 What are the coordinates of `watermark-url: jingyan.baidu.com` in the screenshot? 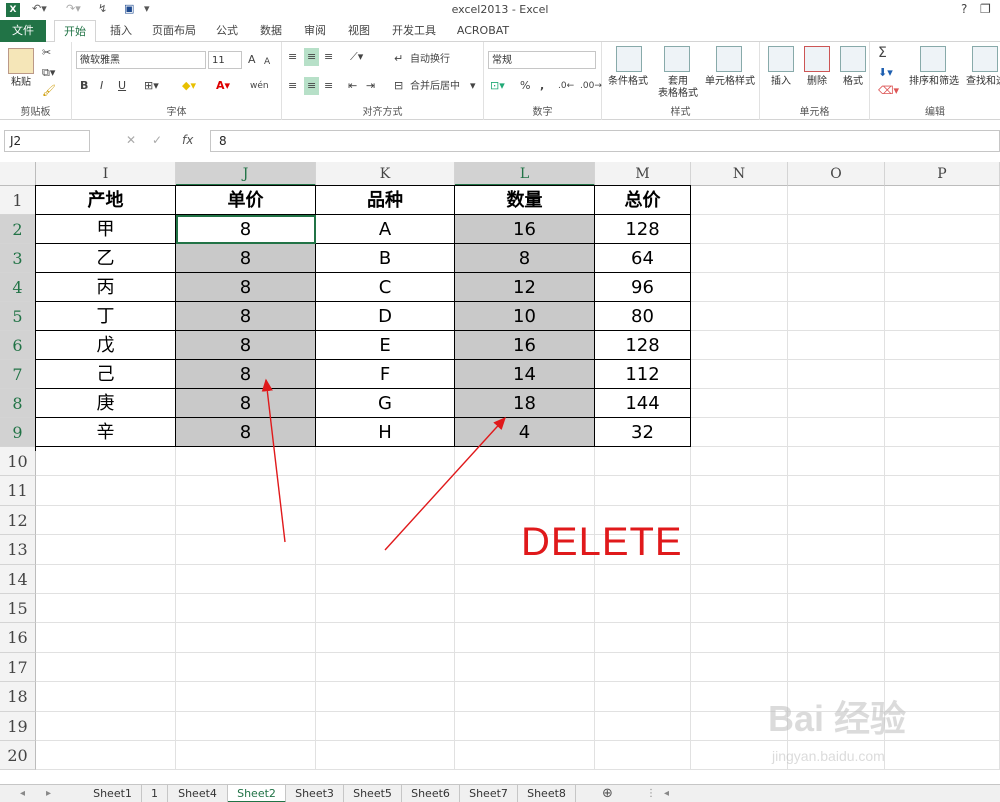 It's located at (828, 756).